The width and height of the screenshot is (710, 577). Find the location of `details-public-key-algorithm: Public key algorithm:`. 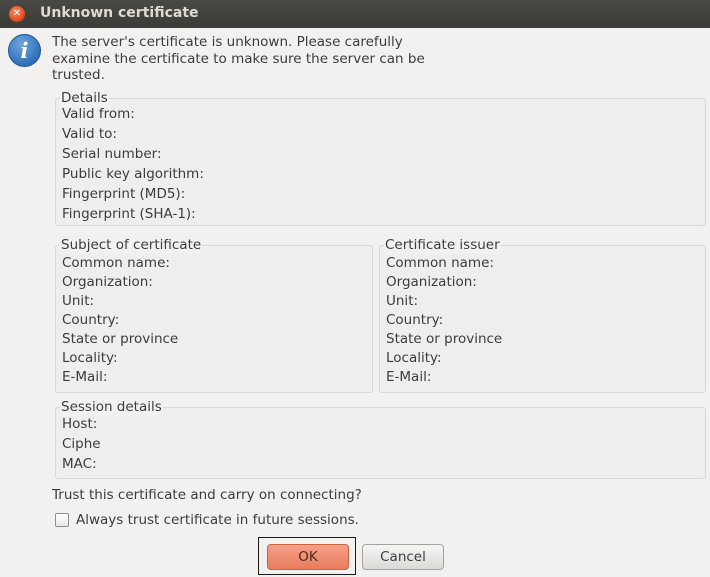

details-public-key-algorithm: Public key algorithm: is located at coordinates (133, 174).